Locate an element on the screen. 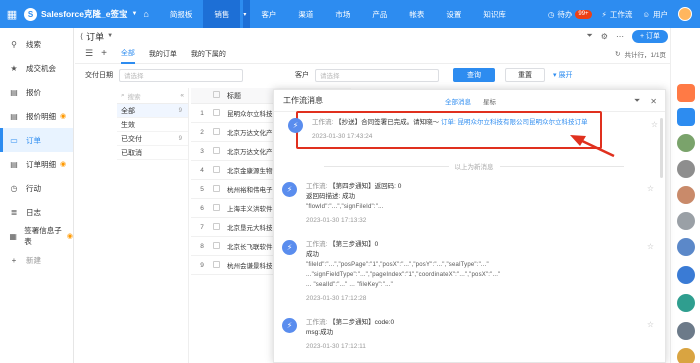 The height and width of the screenshot is (363, 700). rail-bell-icon is located at coordinates (686, 221).